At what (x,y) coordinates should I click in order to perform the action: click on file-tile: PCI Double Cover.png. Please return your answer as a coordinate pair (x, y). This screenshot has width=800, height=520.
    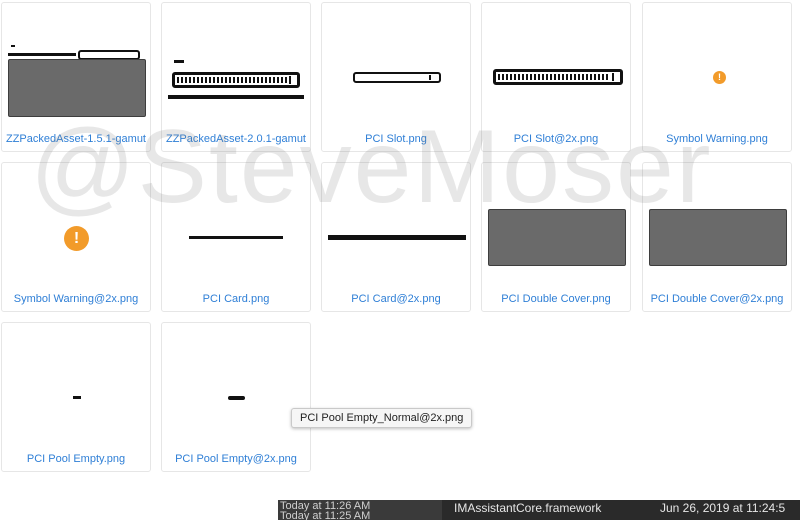
    Looking at the image, I should click on (556, 237).